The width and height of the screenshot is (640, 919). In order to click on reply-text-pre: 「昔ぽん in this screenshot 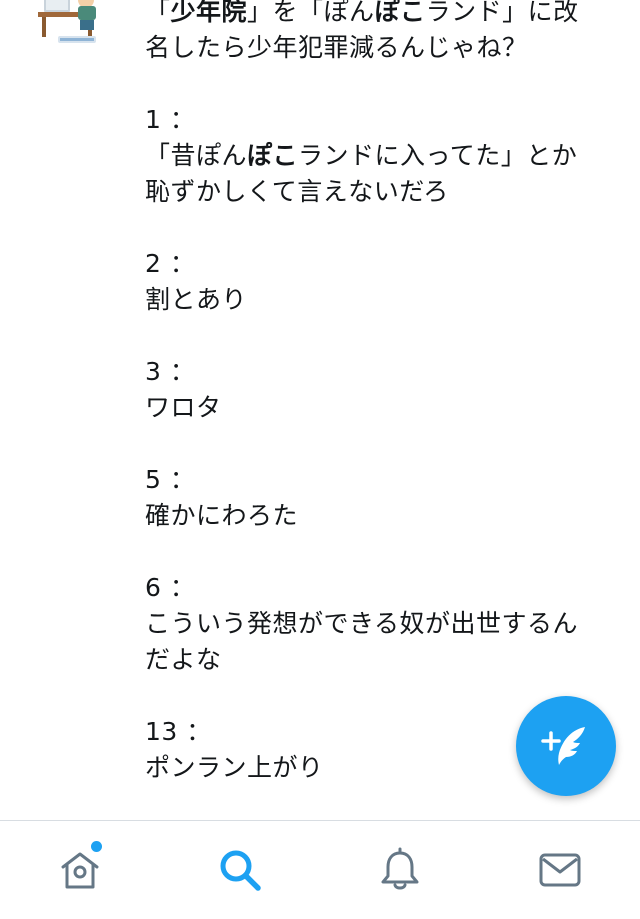, I will do `click(196, 155)`.